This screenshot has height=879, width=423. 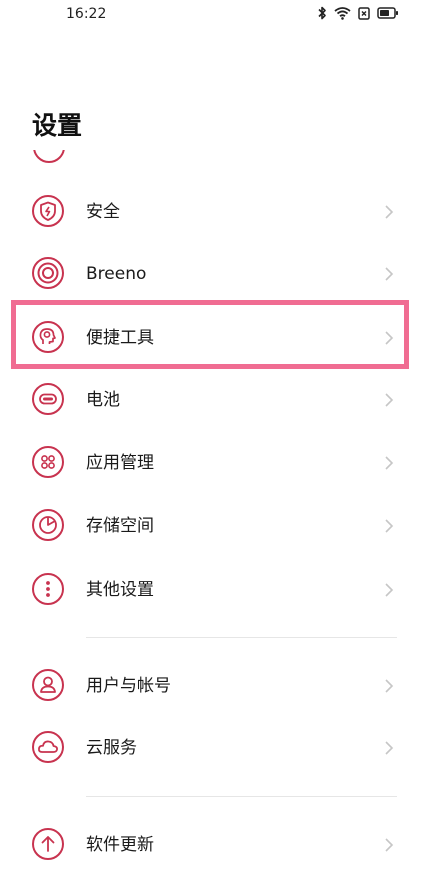 I want to click on partial-item-icon, so click(x=49, y=156).